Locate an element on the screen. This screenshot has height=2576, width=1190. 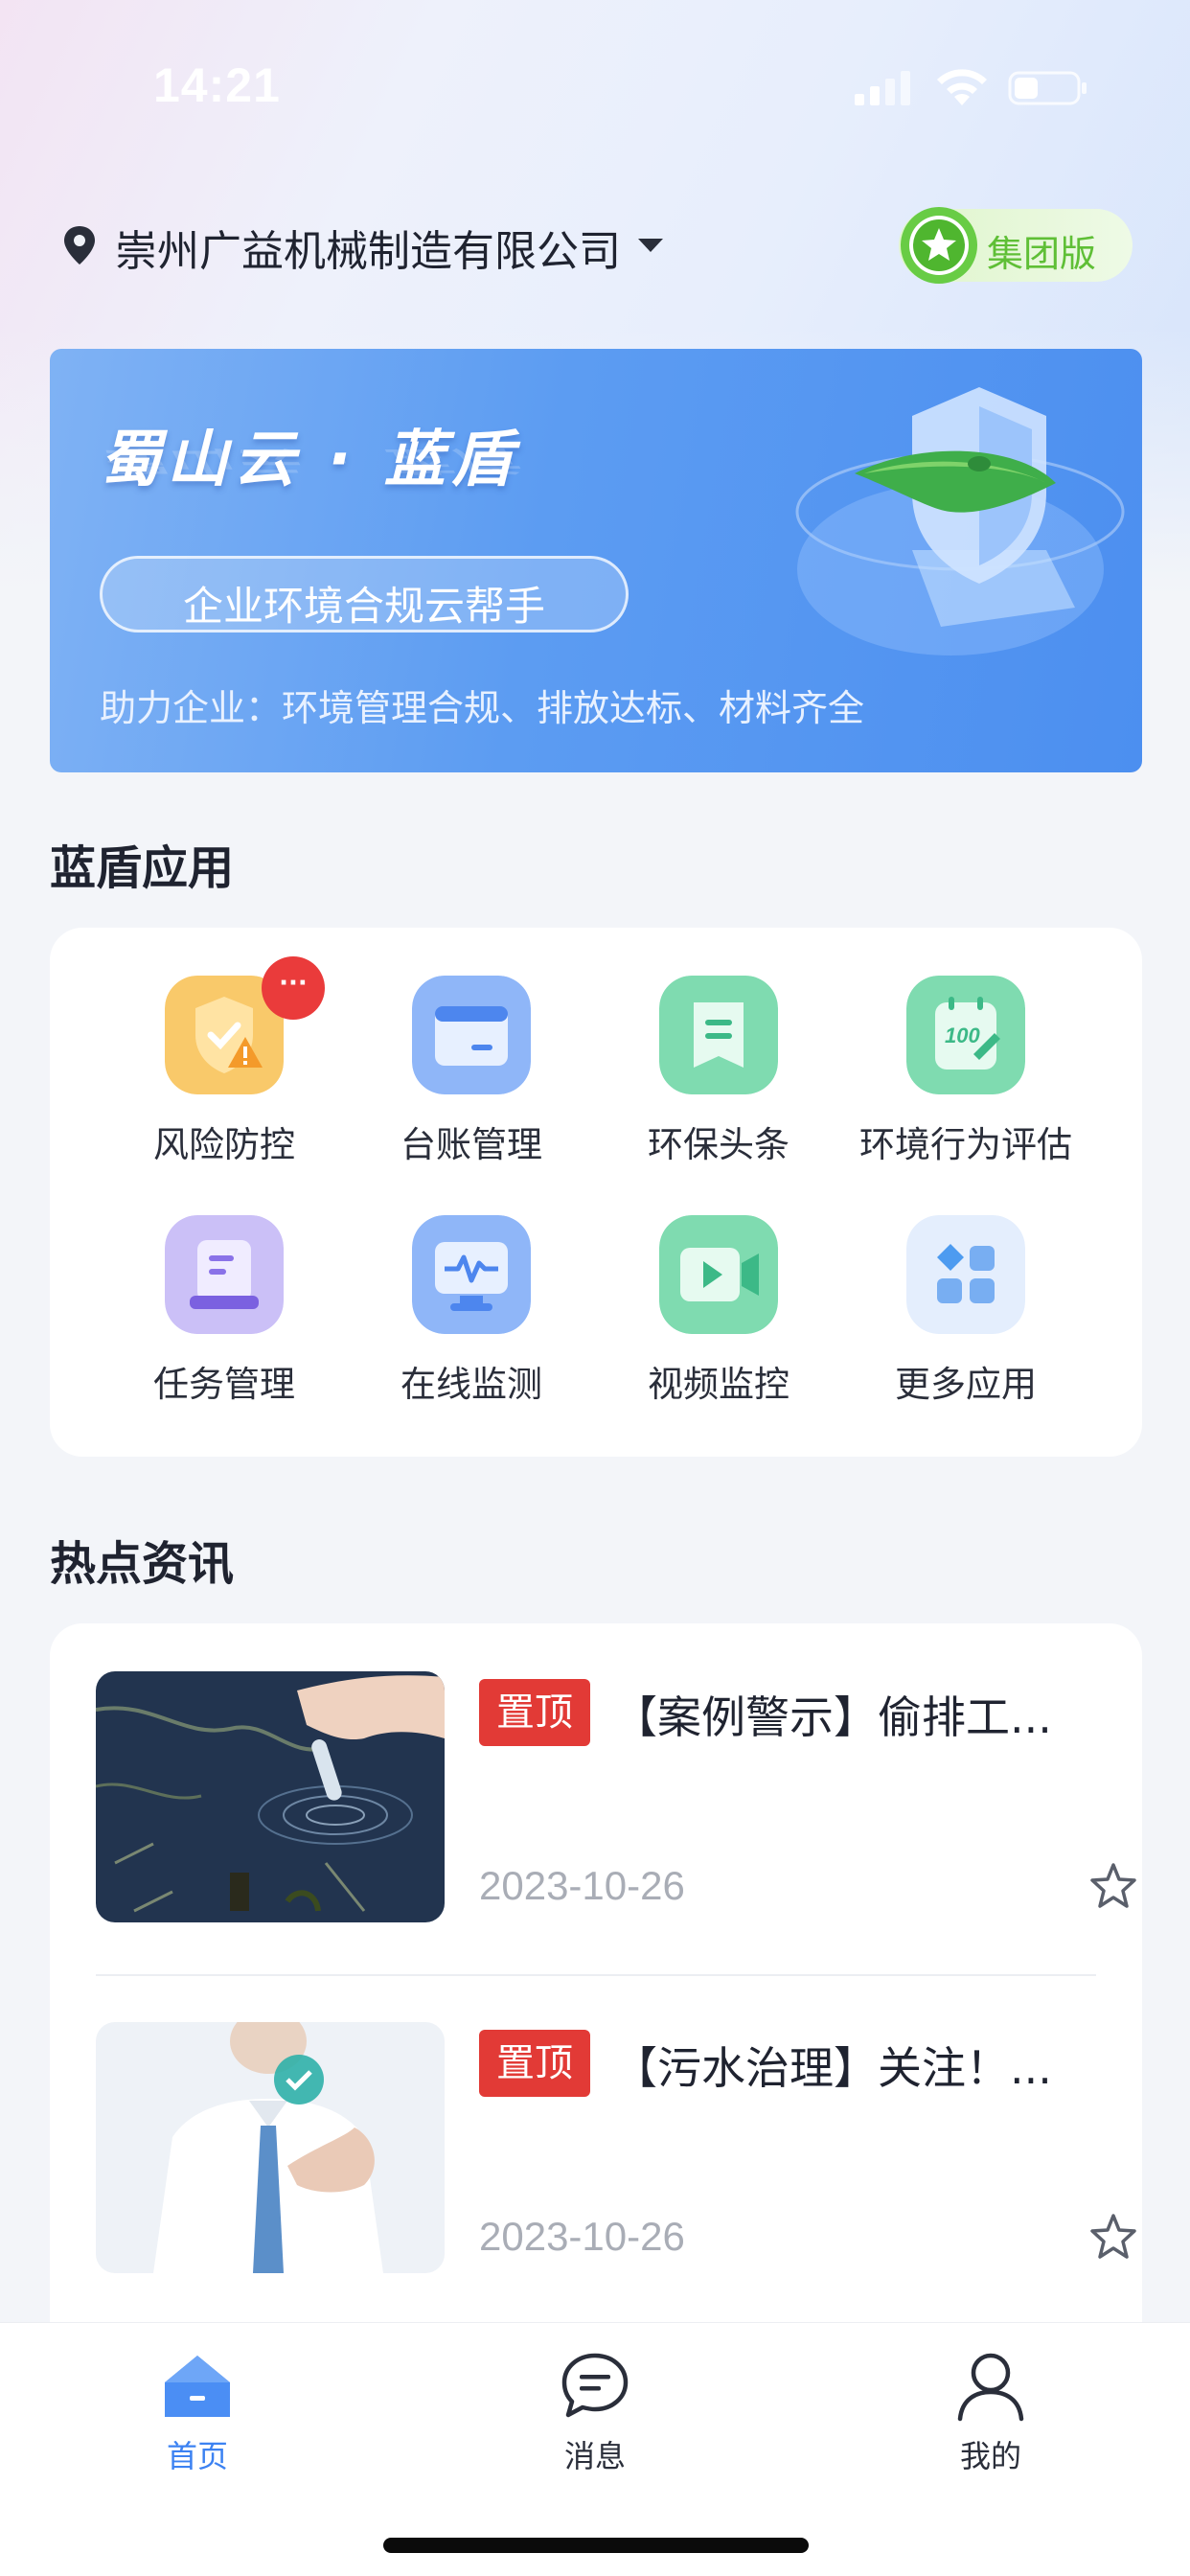
battery-icon is located at coordinates (1047, 88).